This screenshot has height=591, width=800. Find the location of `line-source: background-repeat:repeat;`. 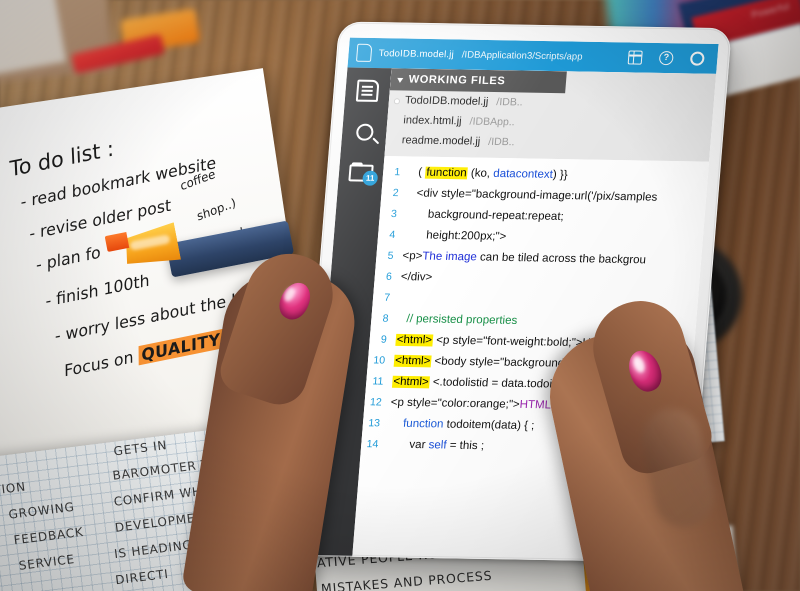

line-source: background-repeat:repeat; is located at coordinates (485, 216).